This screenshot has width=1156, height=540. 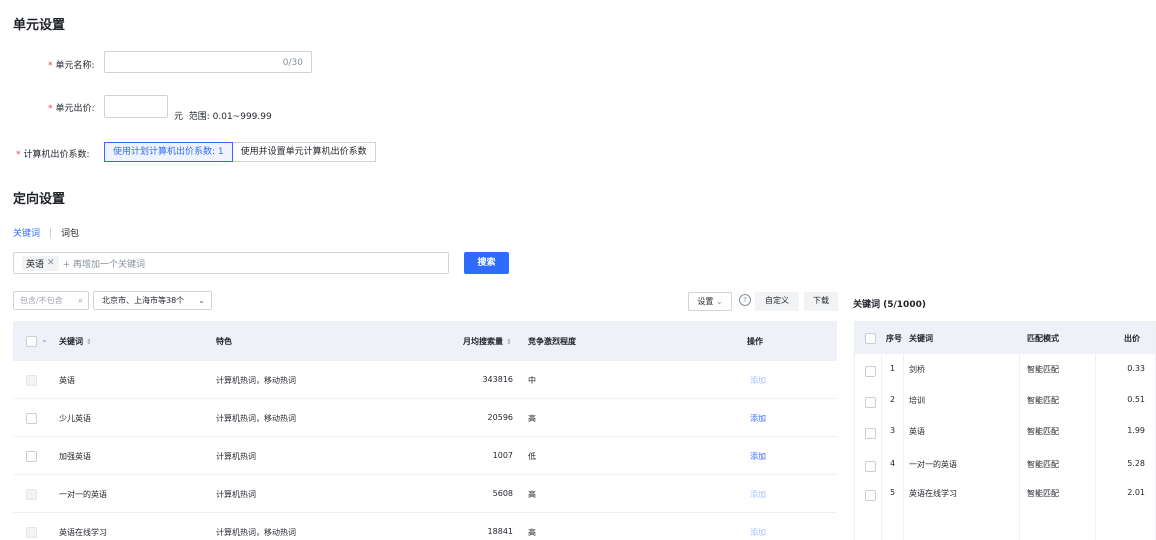 I want to click on row-keyword: 加强英语, so click(x=75, y=456).